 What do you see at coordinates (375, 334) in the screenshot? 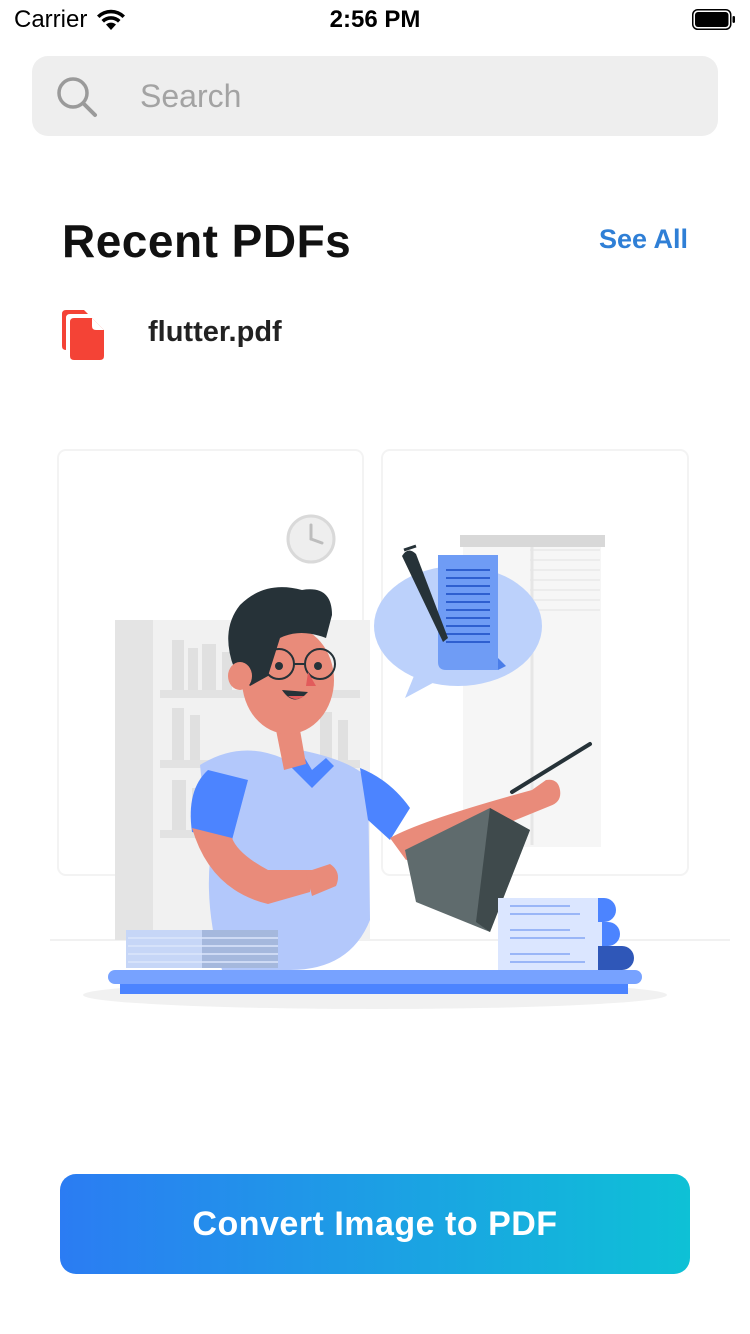
I see `list-item: flutter.pdf` at bounding box center [375, 334].